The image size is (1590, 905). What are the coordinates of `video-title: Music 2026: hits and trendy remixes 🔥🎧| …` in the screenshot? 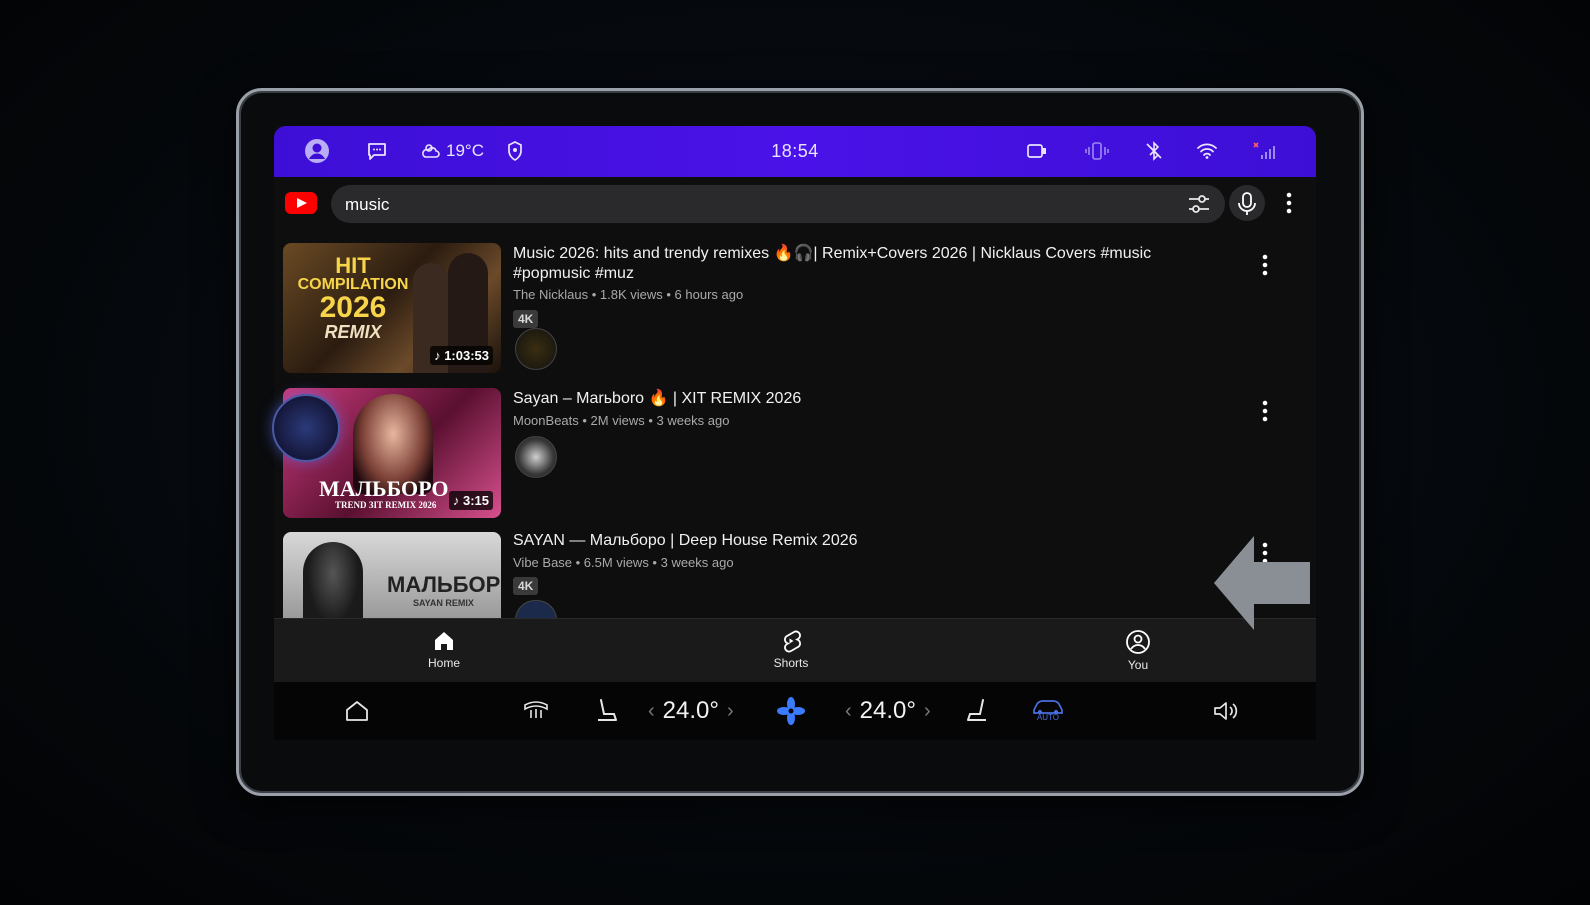 It's located at (843, 264).